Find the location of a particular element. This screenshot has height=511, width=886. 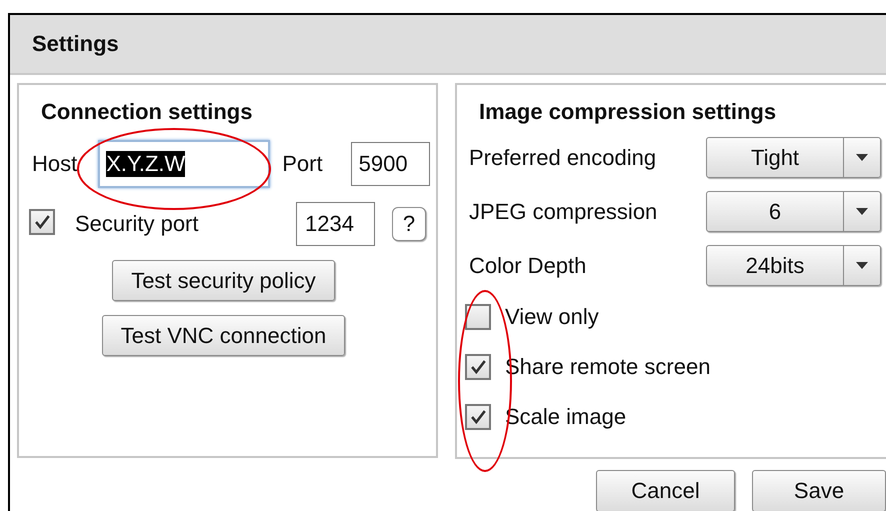

test-button: Test VNC connection is located at coordinates (224, 335).